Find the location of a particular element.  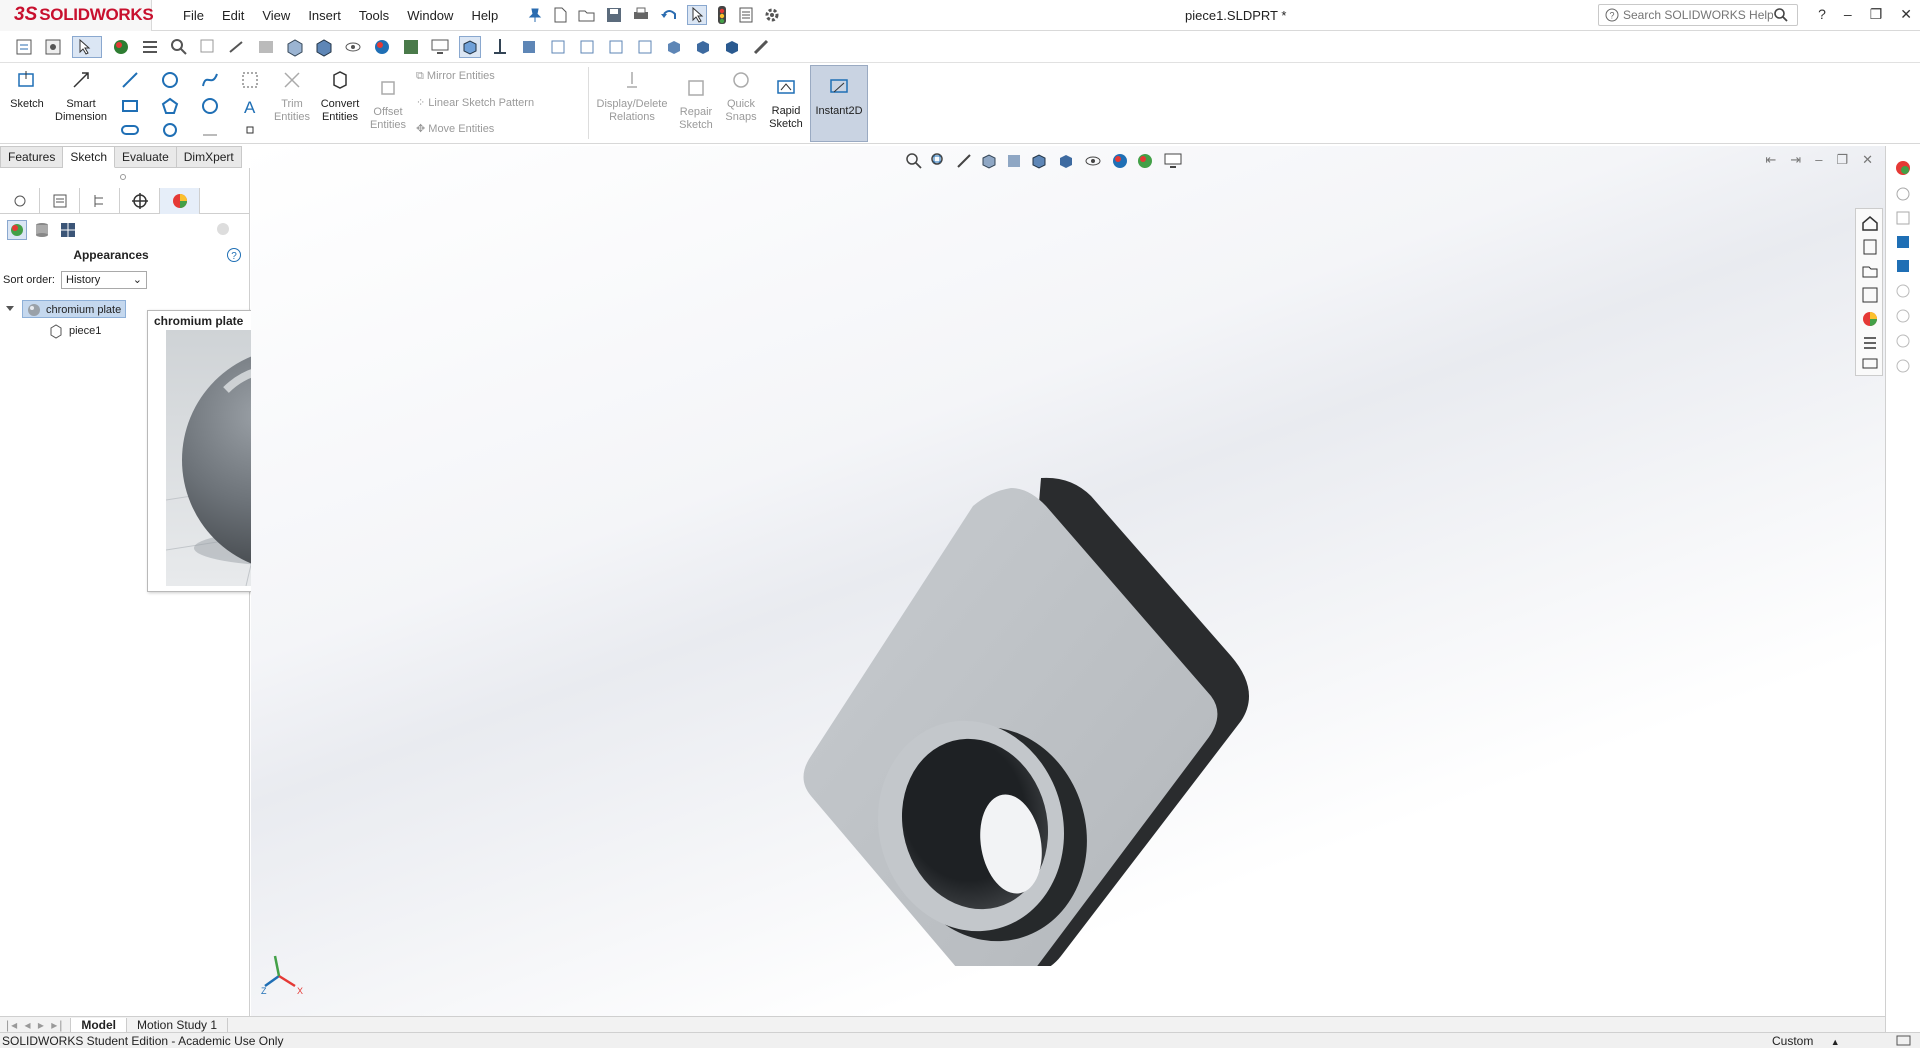

tab-property-manager is located at coordinates (60, 201).